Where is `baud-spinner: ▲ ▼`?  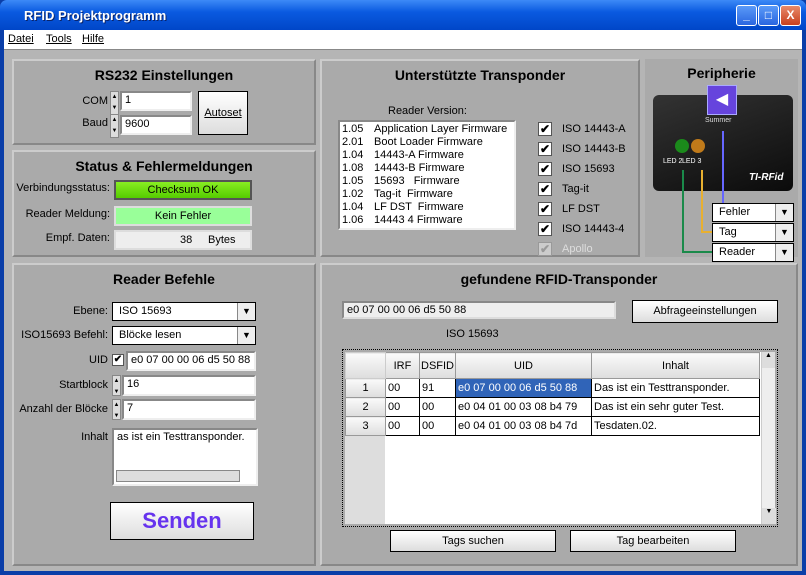
baud-spinner: ▲ ▼ is located at coordinates (114, 126).